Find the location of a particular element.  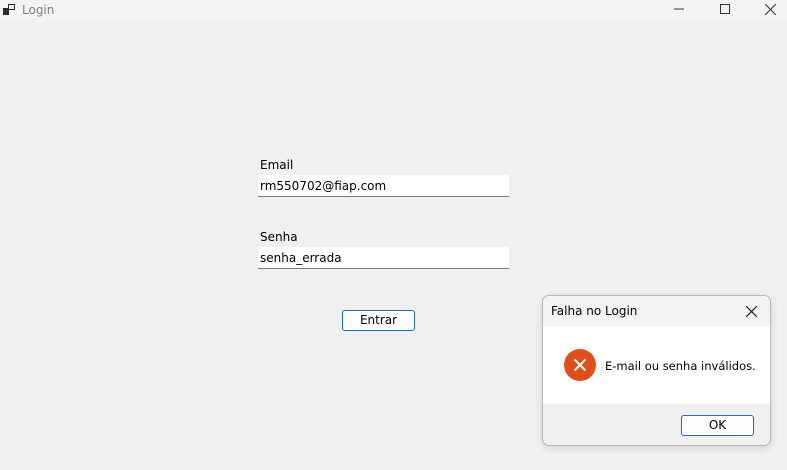

enter-button: Entrar is located at coordinates (378, 320).